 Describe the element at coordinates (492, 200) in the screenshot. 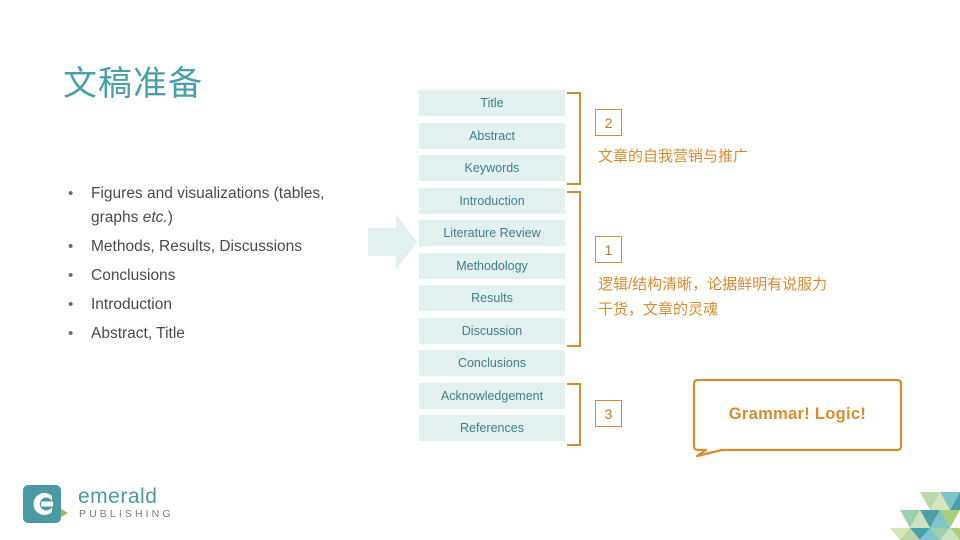

I see `flow-box-introduction: Introduction` at that location.